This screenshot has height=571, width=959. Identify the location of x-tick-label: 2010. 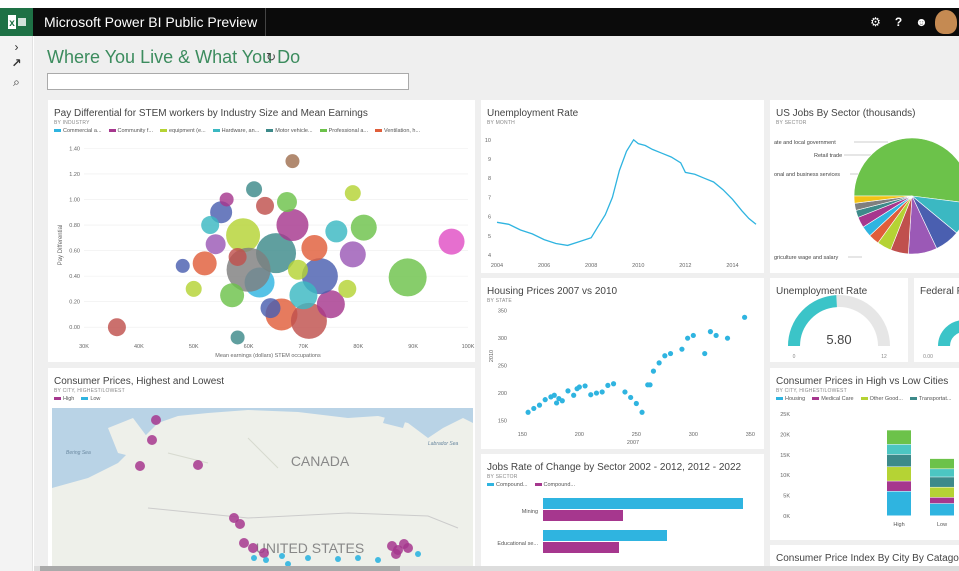
(638, 266).